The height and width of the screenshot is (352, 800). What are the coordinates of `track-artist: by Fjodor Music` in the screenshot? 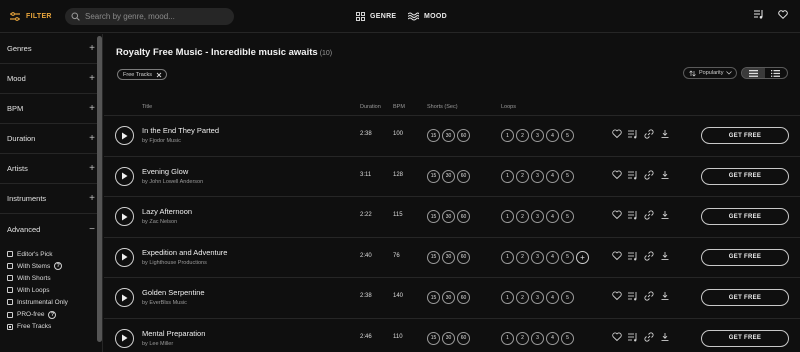 It's located at (161, 141).